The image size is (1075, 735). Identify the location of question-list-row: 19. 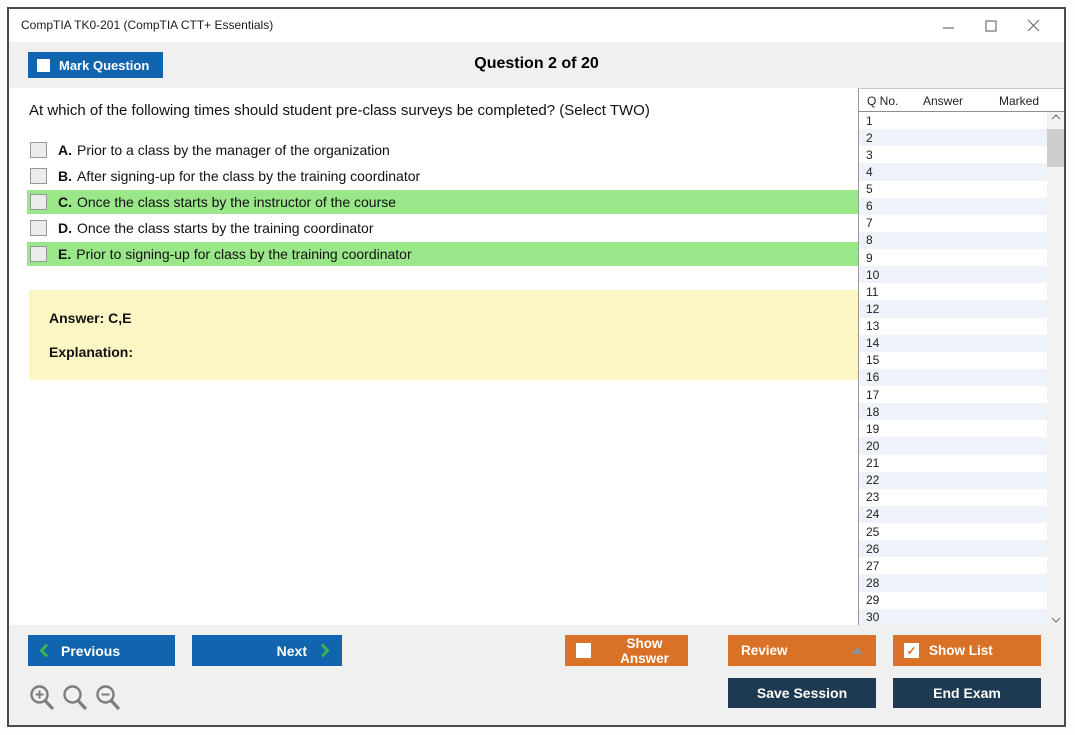
(953, 428).